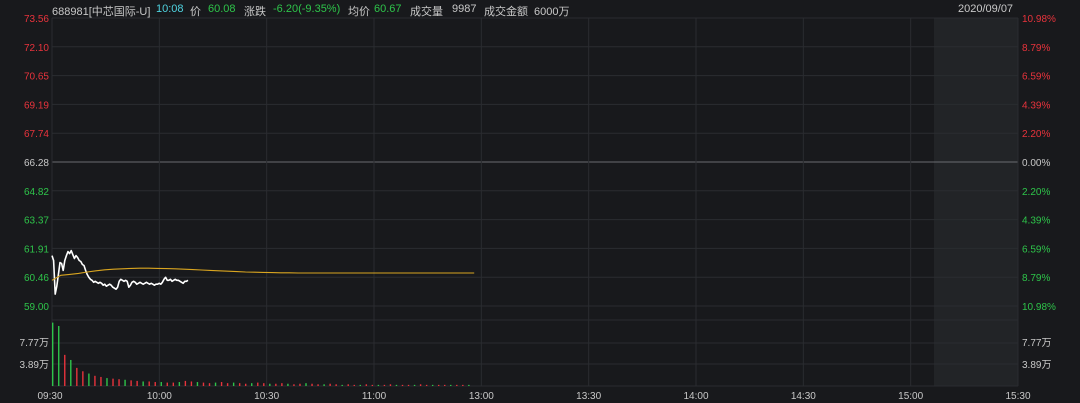  I want to click on price-tick-label: 59.00, so click(36, 307).